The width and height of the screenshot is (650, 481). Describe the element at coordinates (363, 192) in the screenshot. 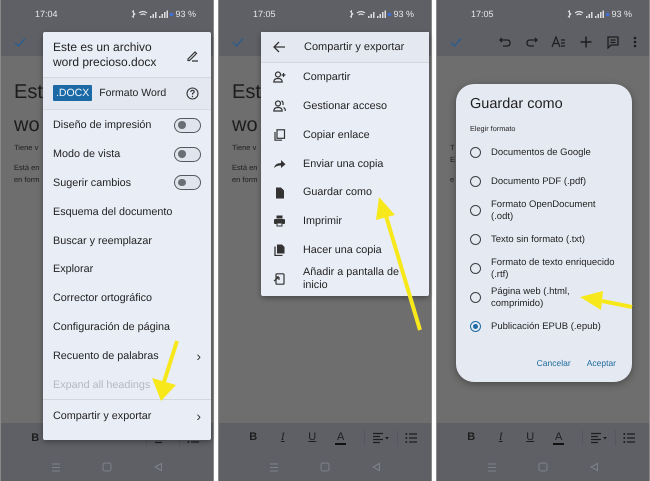

I see `menu-item: Guardar como` at that location.